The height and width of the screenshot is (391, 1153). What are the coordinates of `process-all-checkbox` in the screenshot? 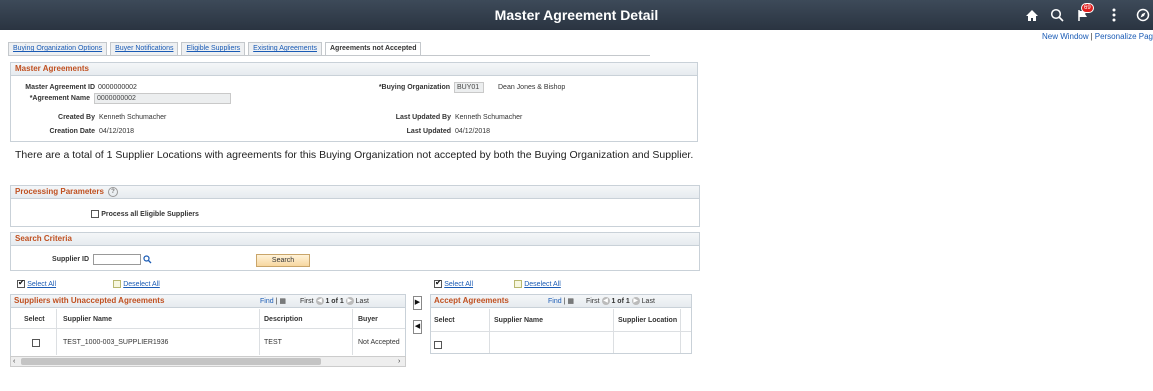 It's located at (95, 213).